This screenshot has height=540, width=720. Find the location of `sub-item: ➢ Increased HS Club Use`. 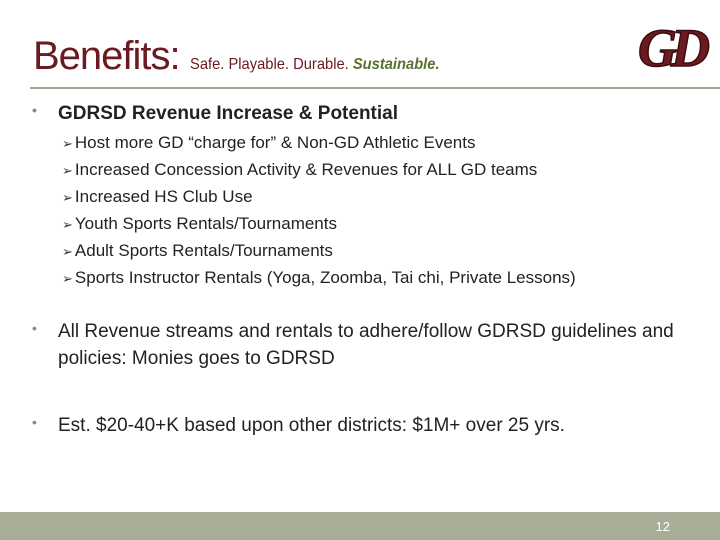

sub-item: ➢ Increased HS Club Use is located at coordinates (157, 196).